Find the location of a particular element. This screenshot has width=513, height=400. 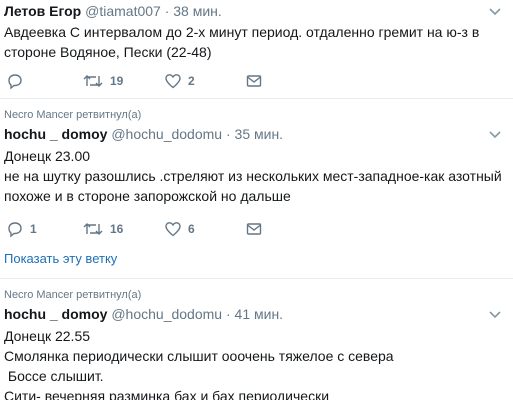

retweet-count: 16 is located at coordinates (117, 229).